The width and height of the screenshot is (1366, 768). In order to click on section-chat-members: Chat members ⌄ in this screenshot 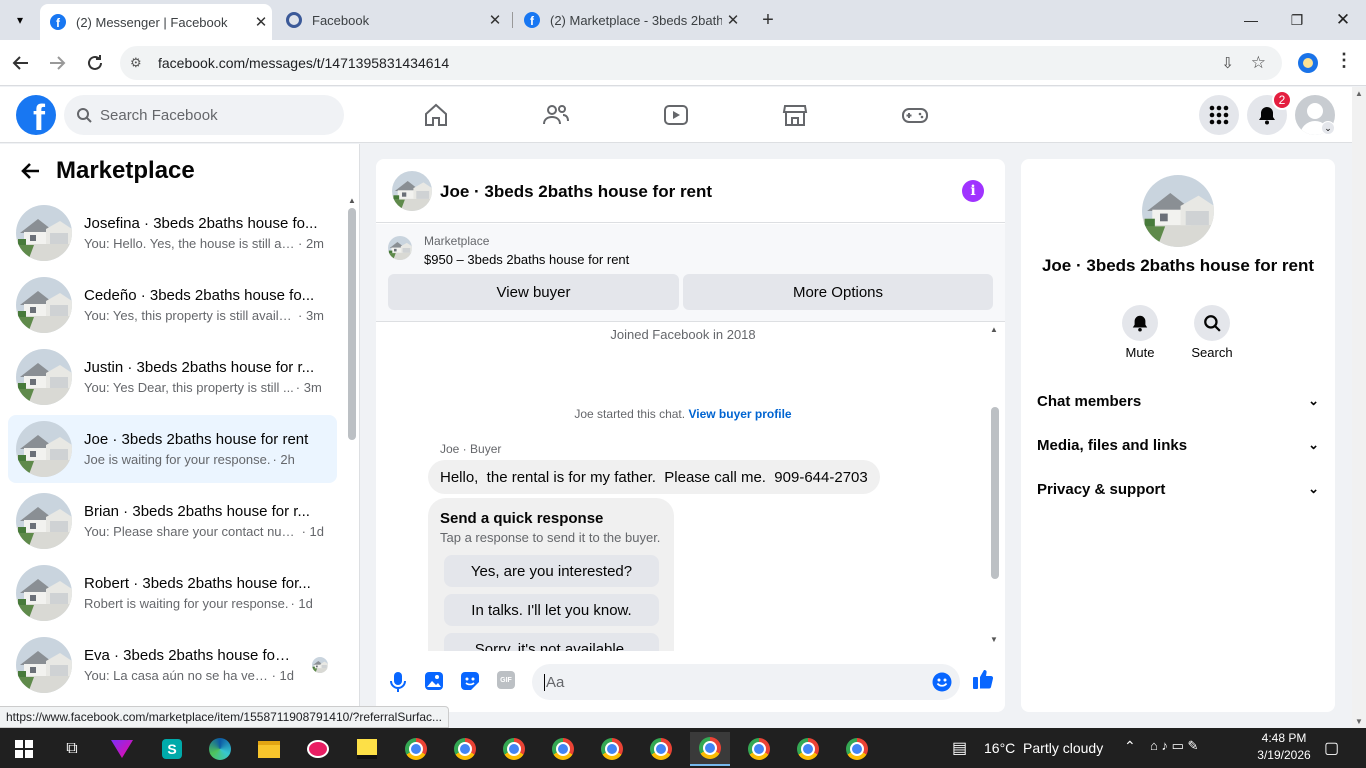, I will do `click(1178, 401)`.